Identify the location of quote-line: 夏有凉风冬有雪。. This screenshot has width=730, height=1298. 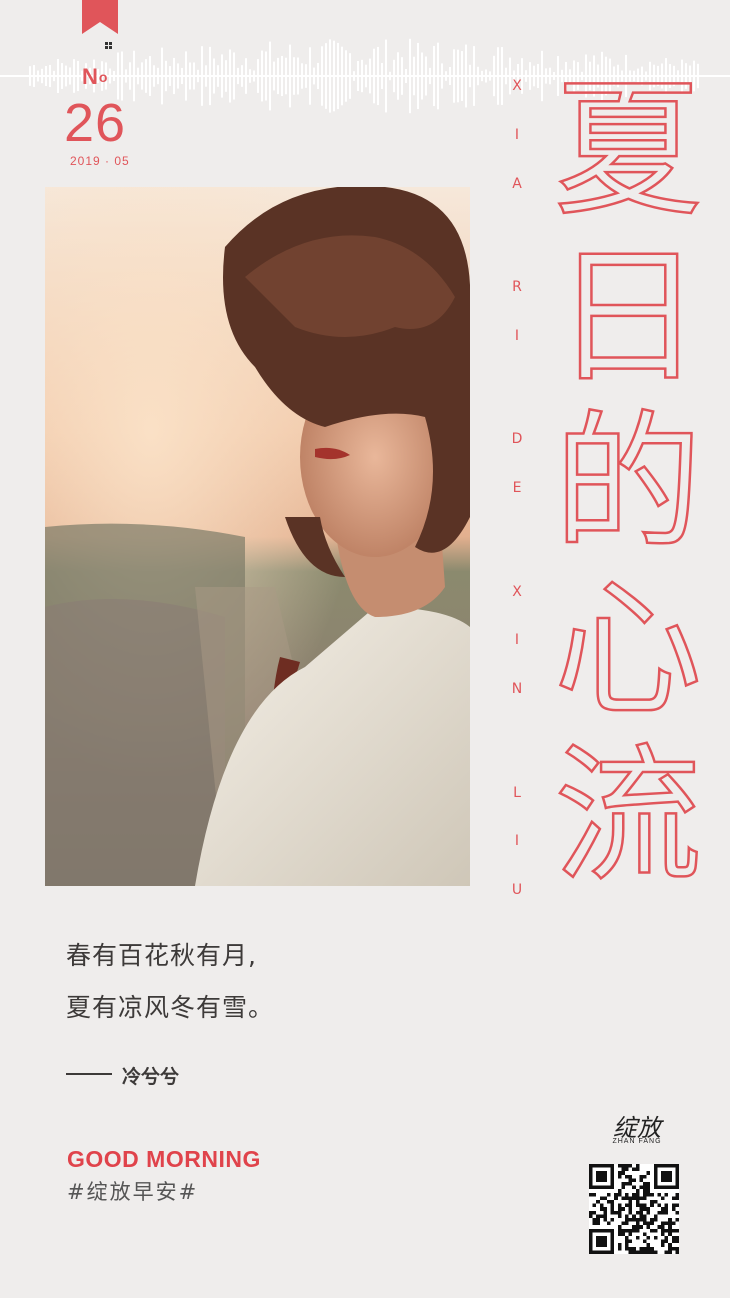
(170, 1007).